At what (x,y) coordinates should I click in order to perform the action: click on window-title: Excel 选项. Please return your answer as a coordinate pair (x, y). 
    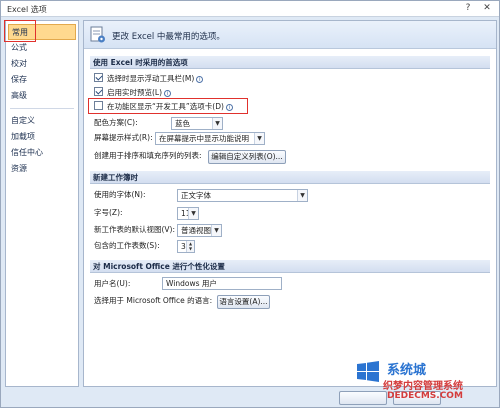
    Looking at the image, I should click on (27, 9).